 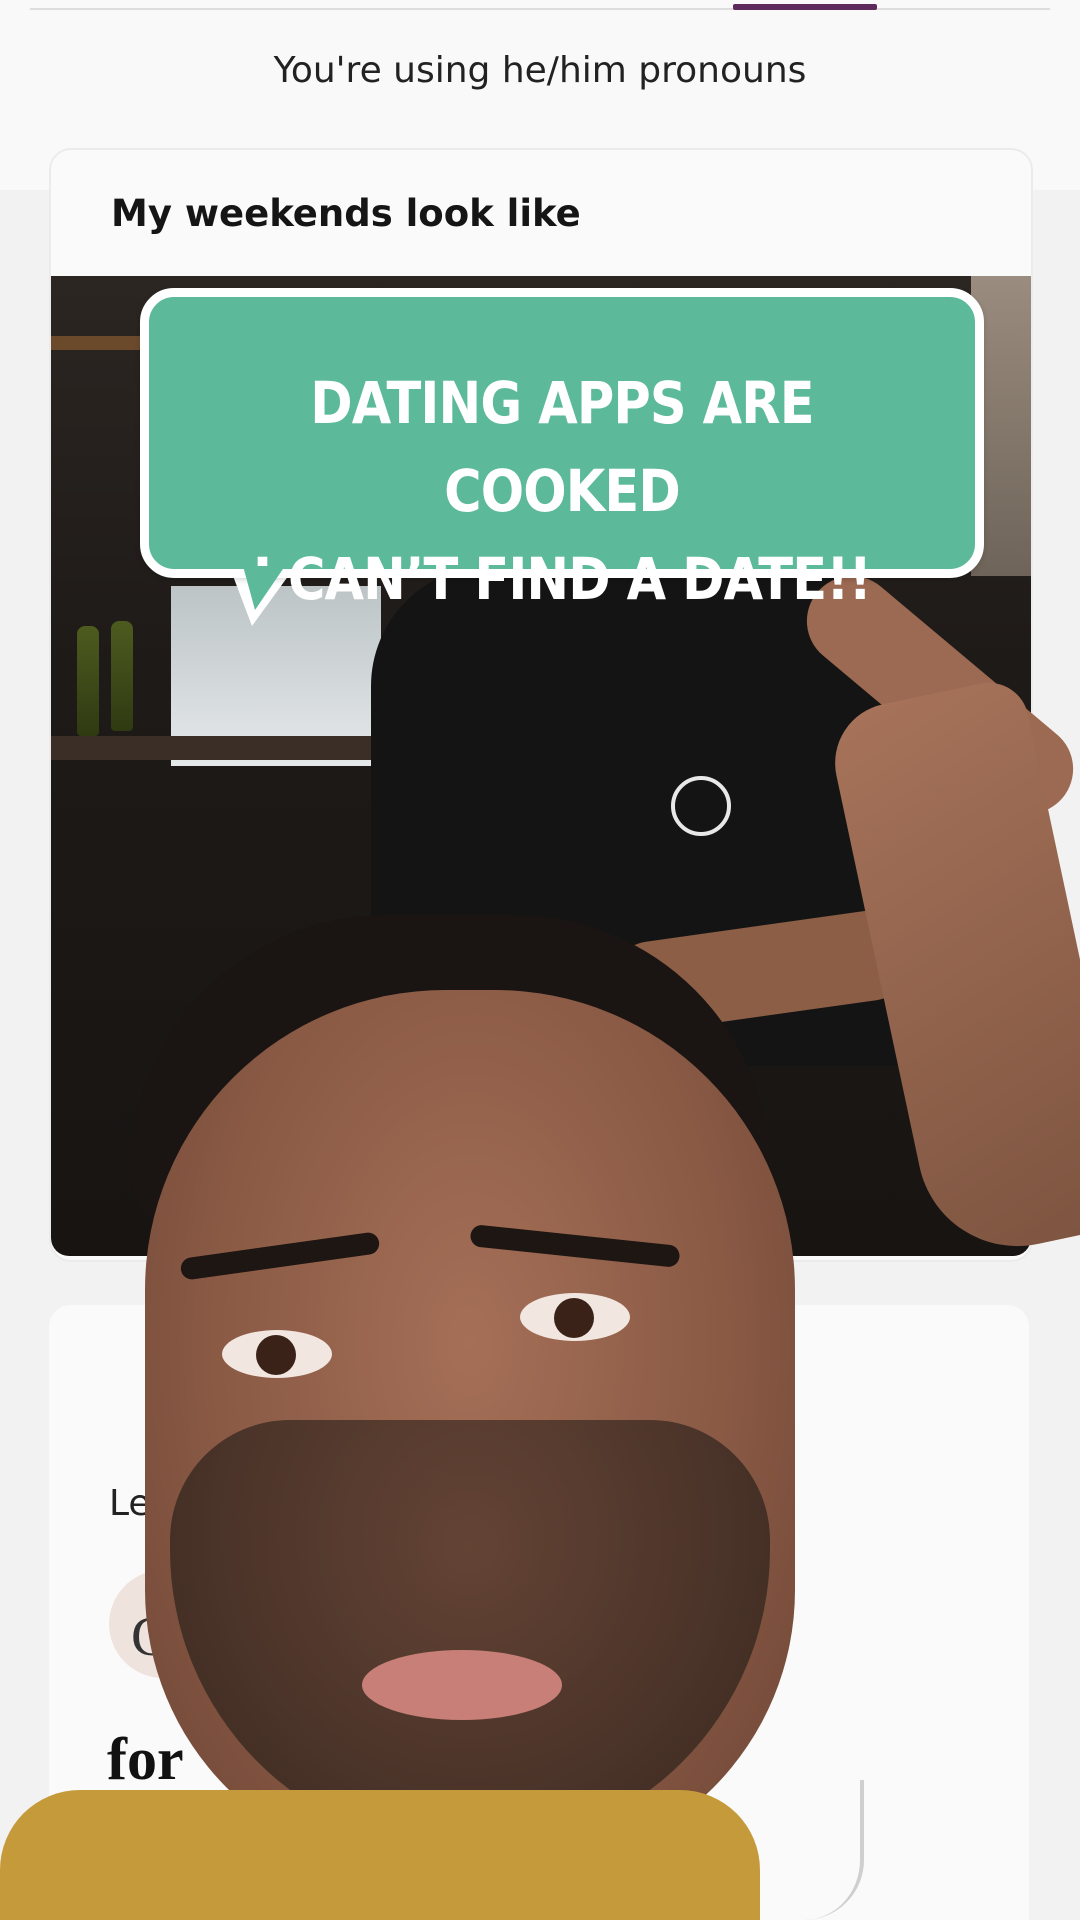 What do you see at coordinates (805, 7) in the screenshot?
I see `active-tab-indicator` at bounding box center [805, 7].